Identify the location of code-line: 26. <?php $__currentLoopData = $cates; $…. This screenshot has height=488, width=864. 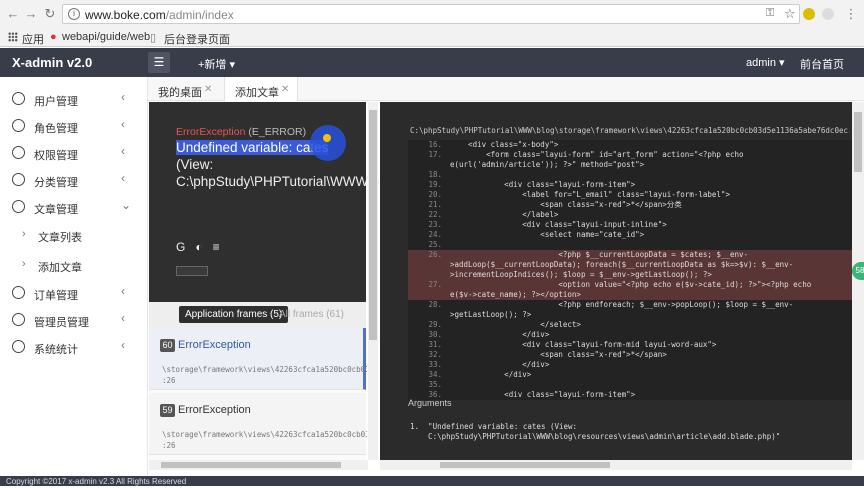
(630, 255).